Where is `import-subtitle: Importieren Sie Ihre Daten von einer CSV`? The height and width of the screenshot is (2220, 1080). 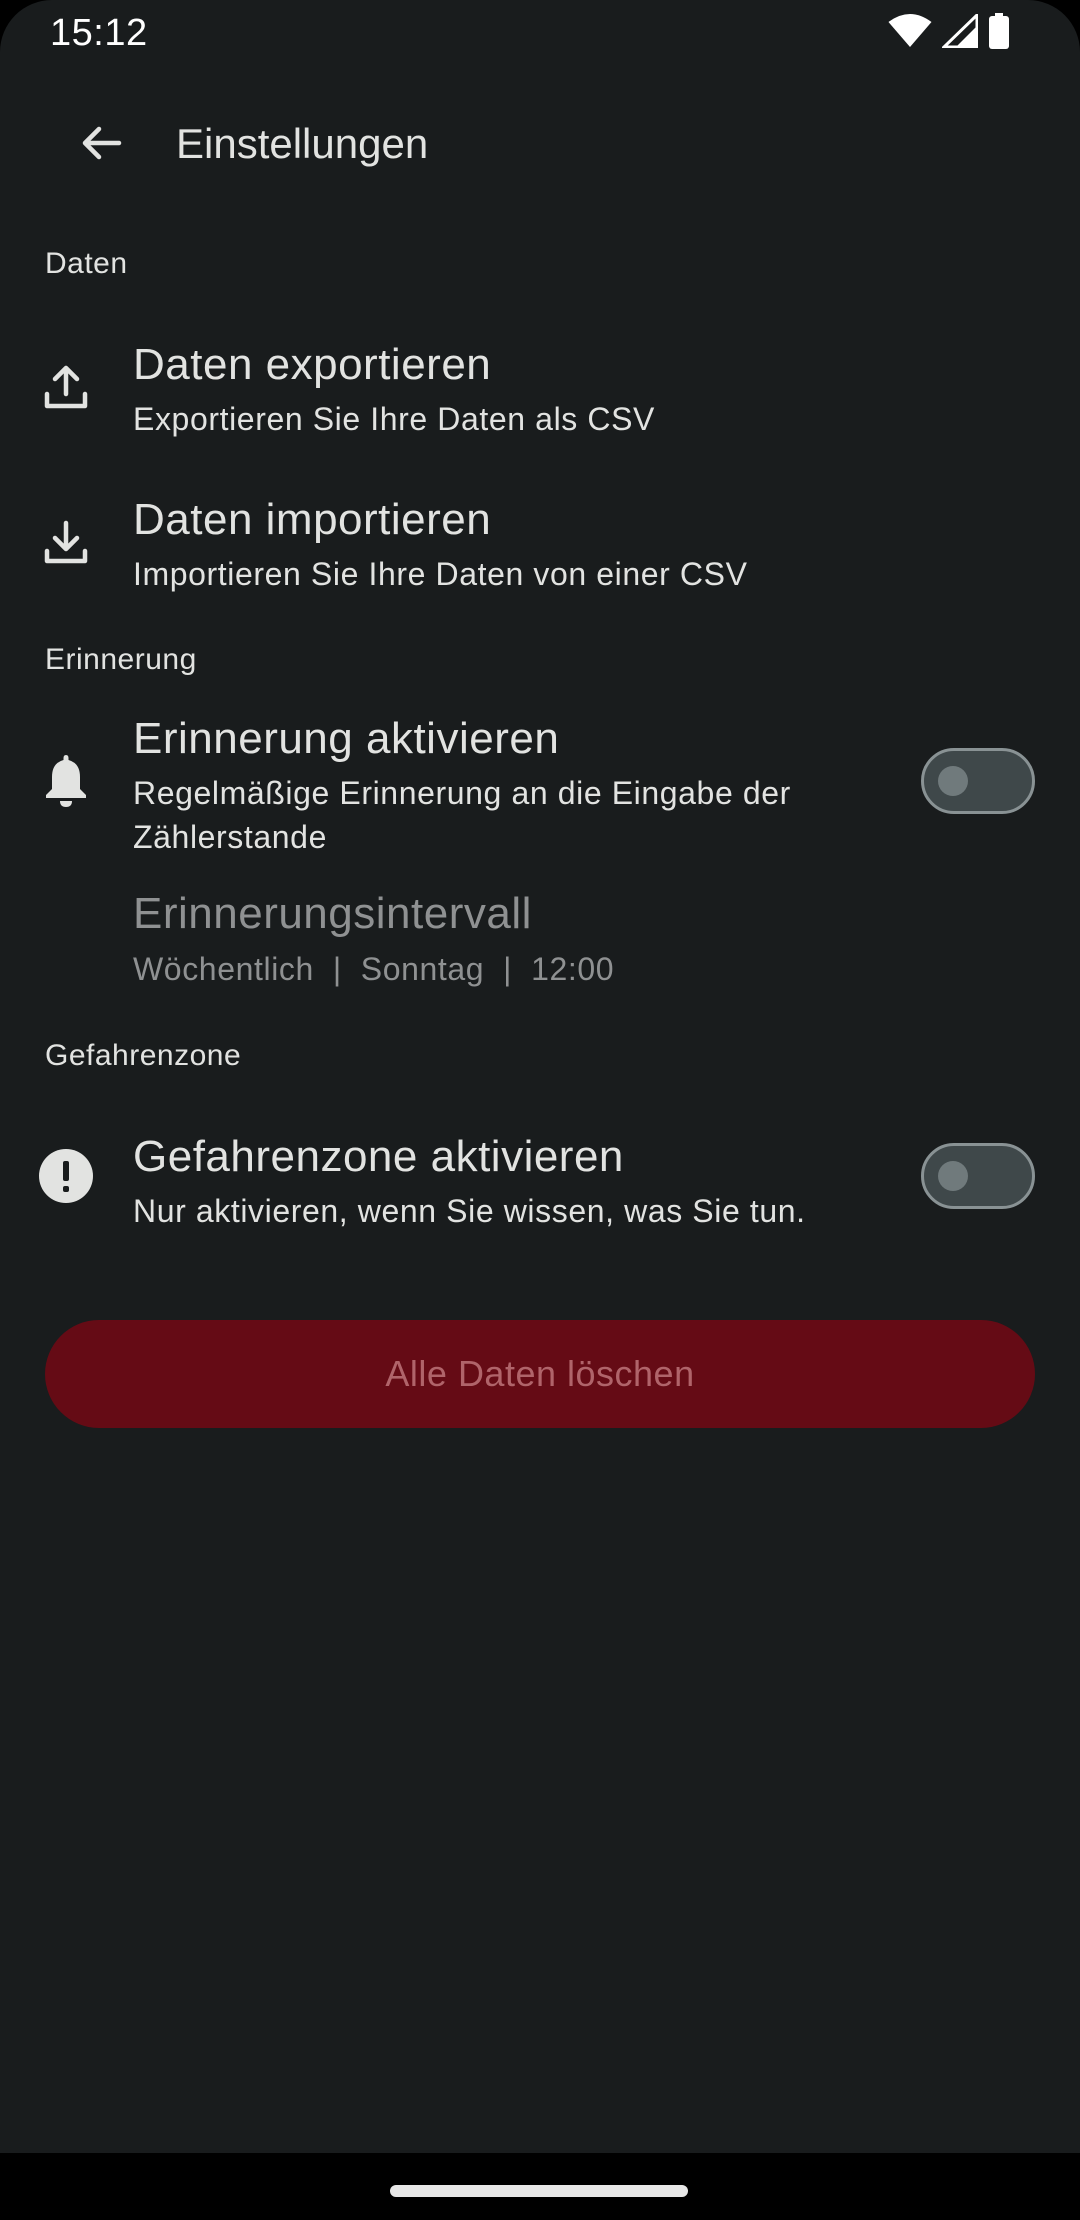
import-subtitle: Importieren Sie Ihre Daten von einer CSV is located at coordinates (440, 574).